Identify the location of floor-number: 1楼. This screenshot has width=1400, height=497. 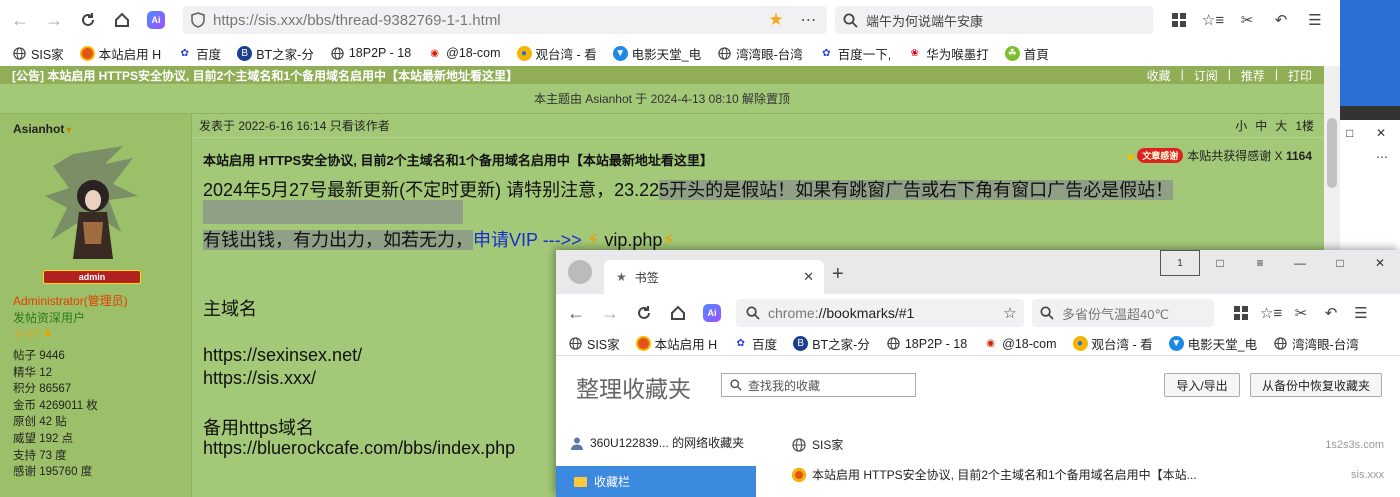
(1304, 126).